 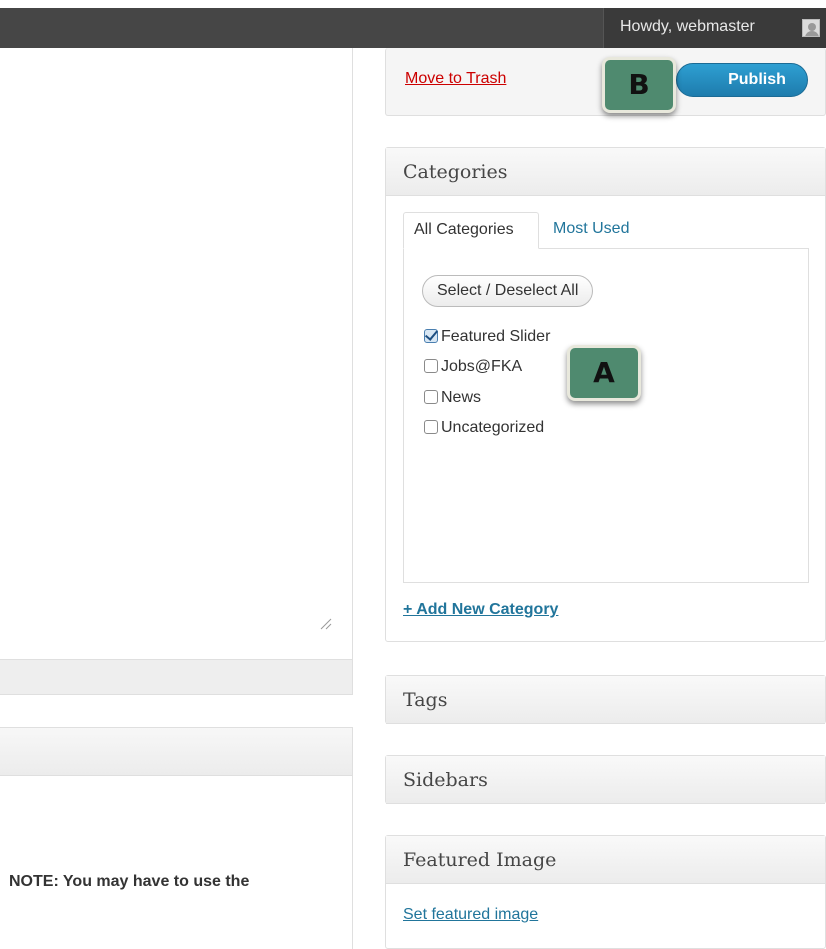 I want to click on metabox-left-header, so click(x=176, y=752).